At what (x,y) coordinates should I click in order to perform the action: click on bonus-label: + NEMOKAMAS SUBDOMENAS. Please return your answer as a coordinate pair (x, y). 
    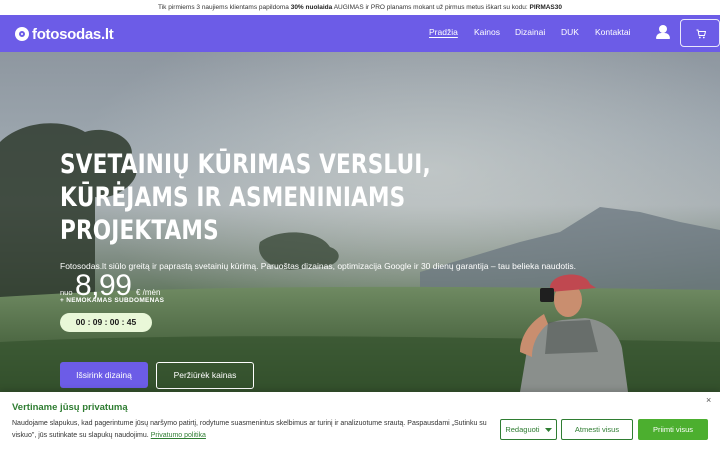
    Looking at the image, I should click on (112, 300).